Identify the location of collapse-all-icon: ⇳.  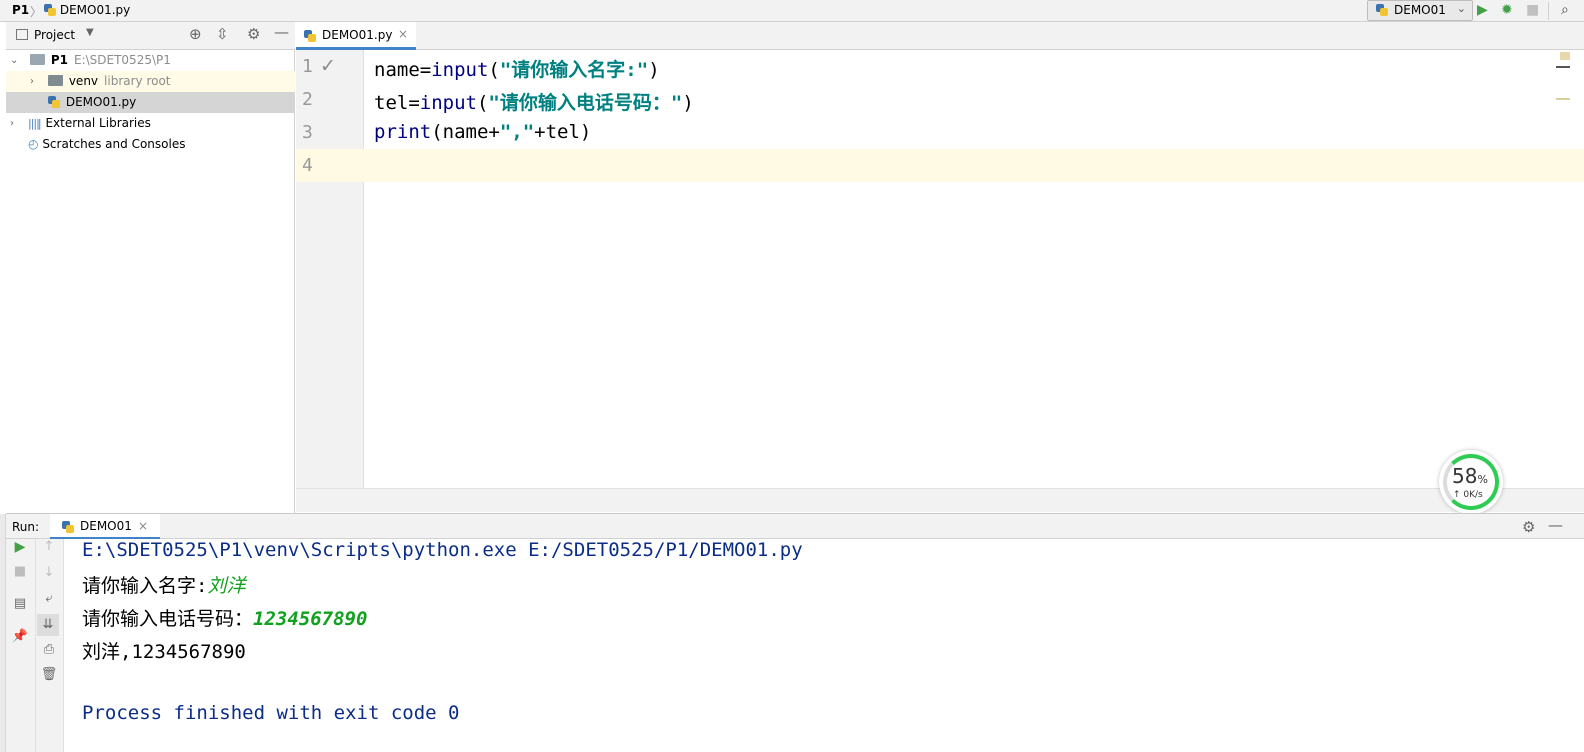
(222, 34).